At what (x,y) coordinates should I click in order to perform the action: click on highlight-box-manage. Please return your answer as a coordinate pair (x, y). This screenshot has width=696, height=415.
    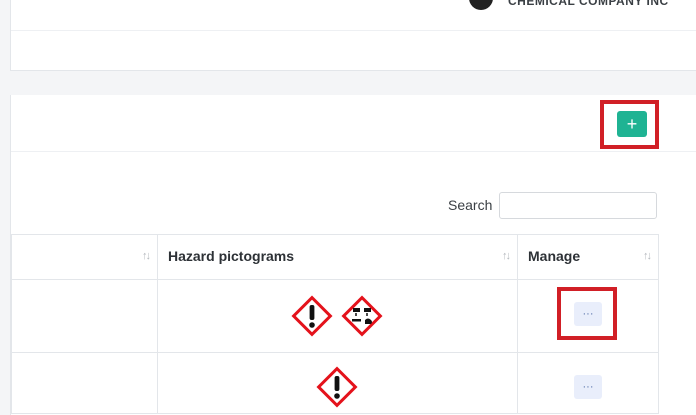
    Looking at the image, I should click on (587, 313).